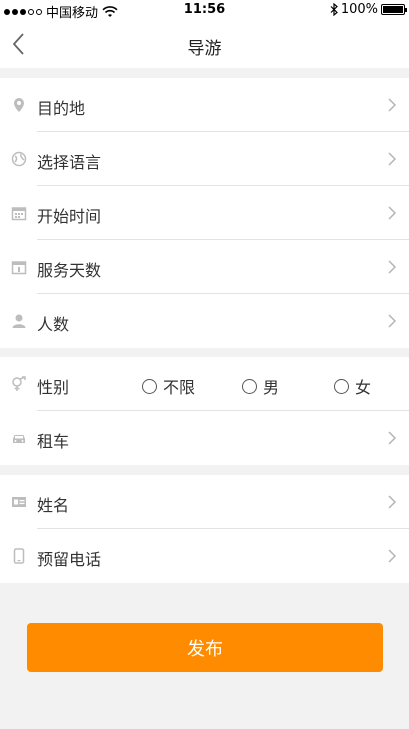  I want to click on calendar-day-icon, so click(19, 268).